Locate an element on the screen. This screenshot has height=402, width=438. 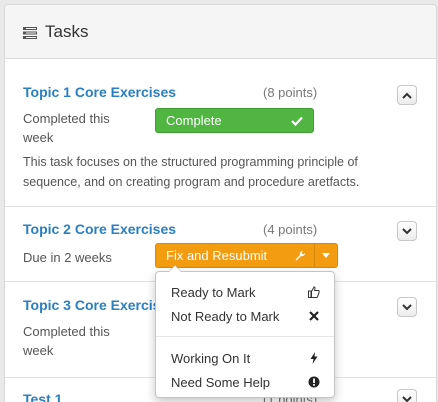
menu-item-not-ready-to-mark: Not Ready to Mark is located at coordinates (245, 316).